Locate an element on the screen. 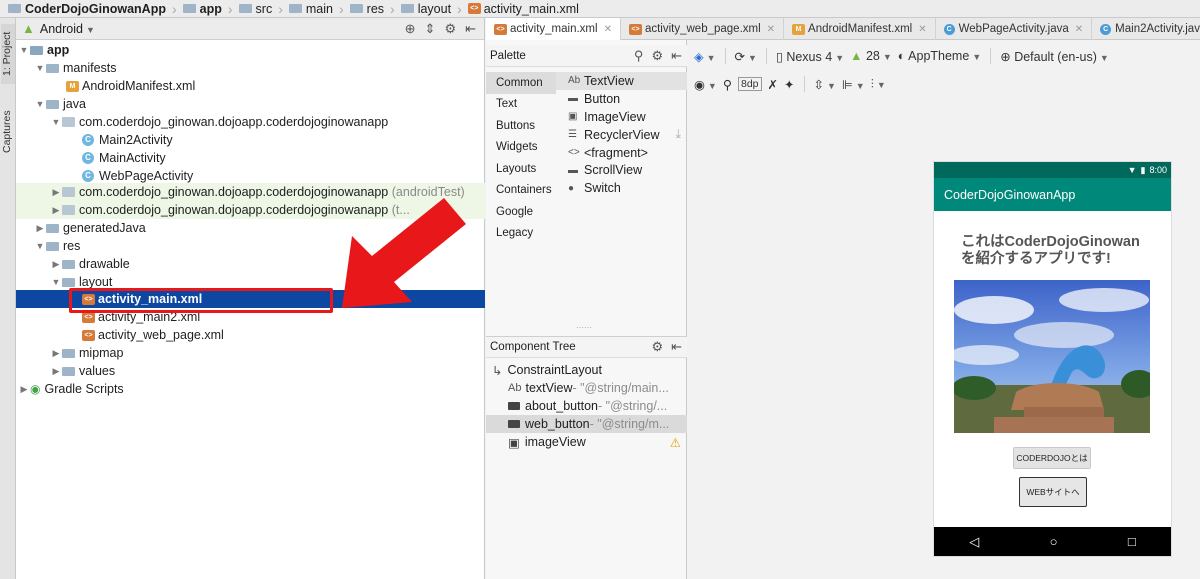 The height and width of the screenshot is (579, 1200). palette-widget-scrollview: ▬ ScrollView is located at coordinates (621, 170).